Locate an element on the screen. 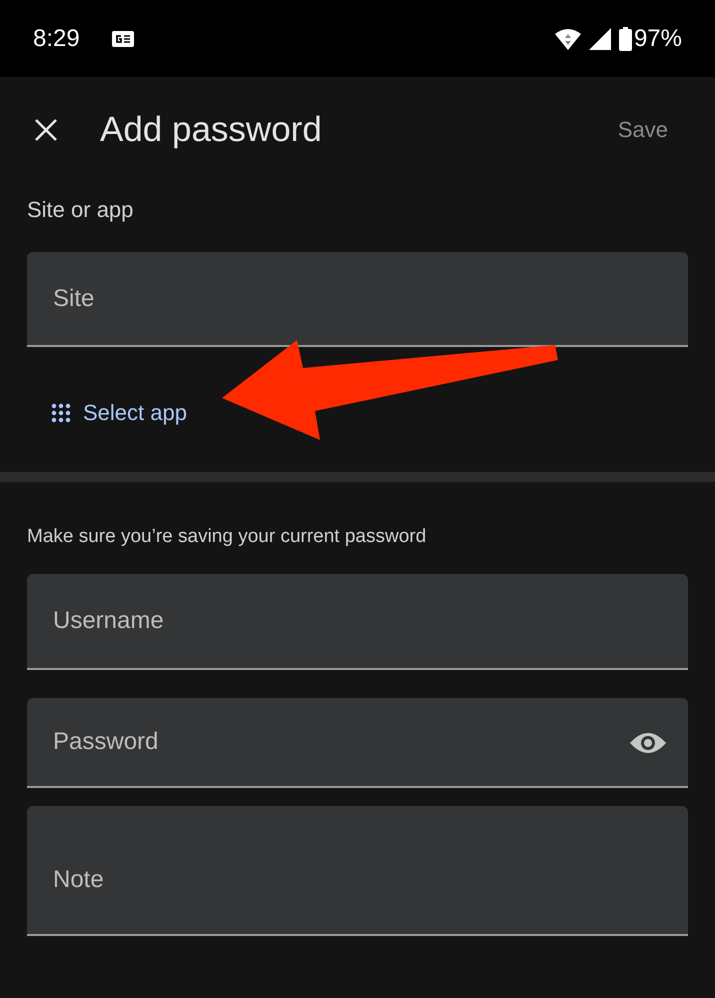  wifi-icon is located at coordinates (567, 39).